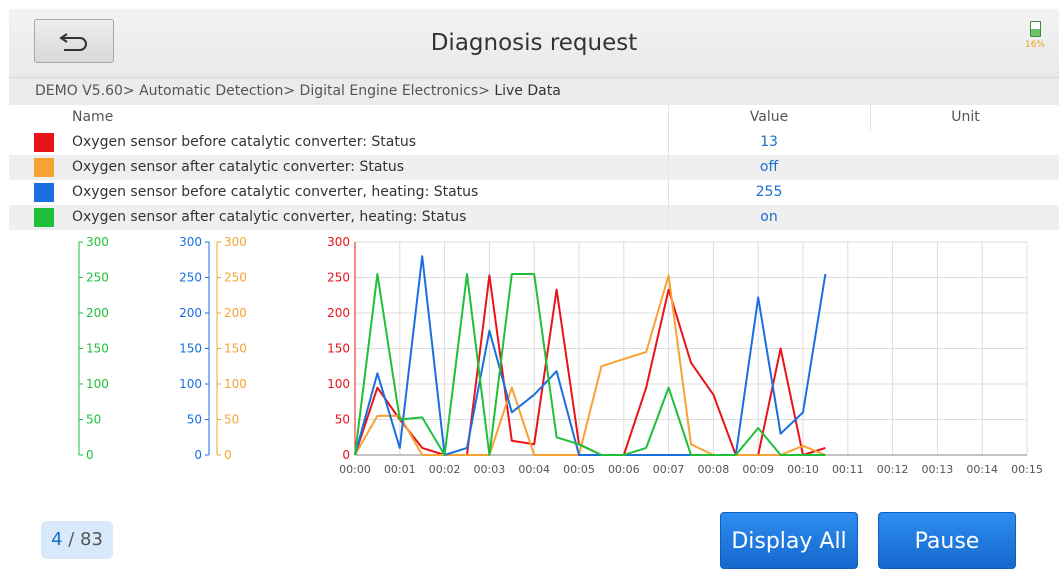 The width and height of the screenshot is (1059, 575). I want to click on y-tick-label: 100, so click(338, 384).